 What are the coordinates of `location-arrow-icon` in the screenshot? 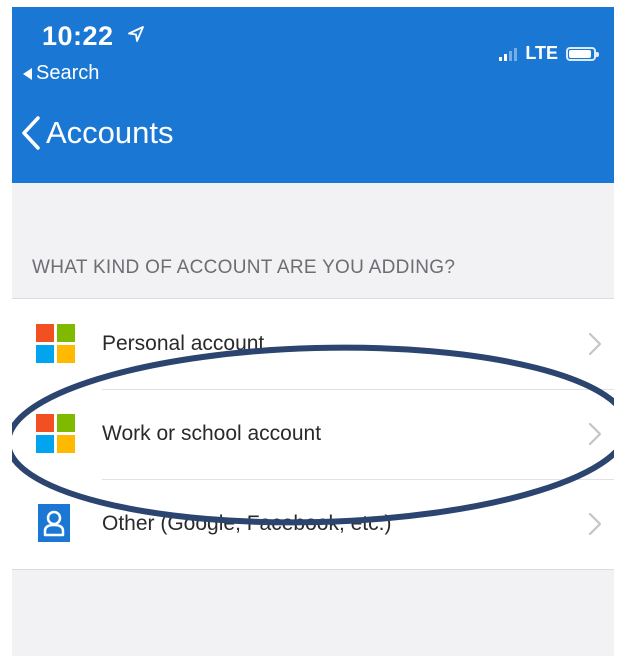 It's located at (136, 34).